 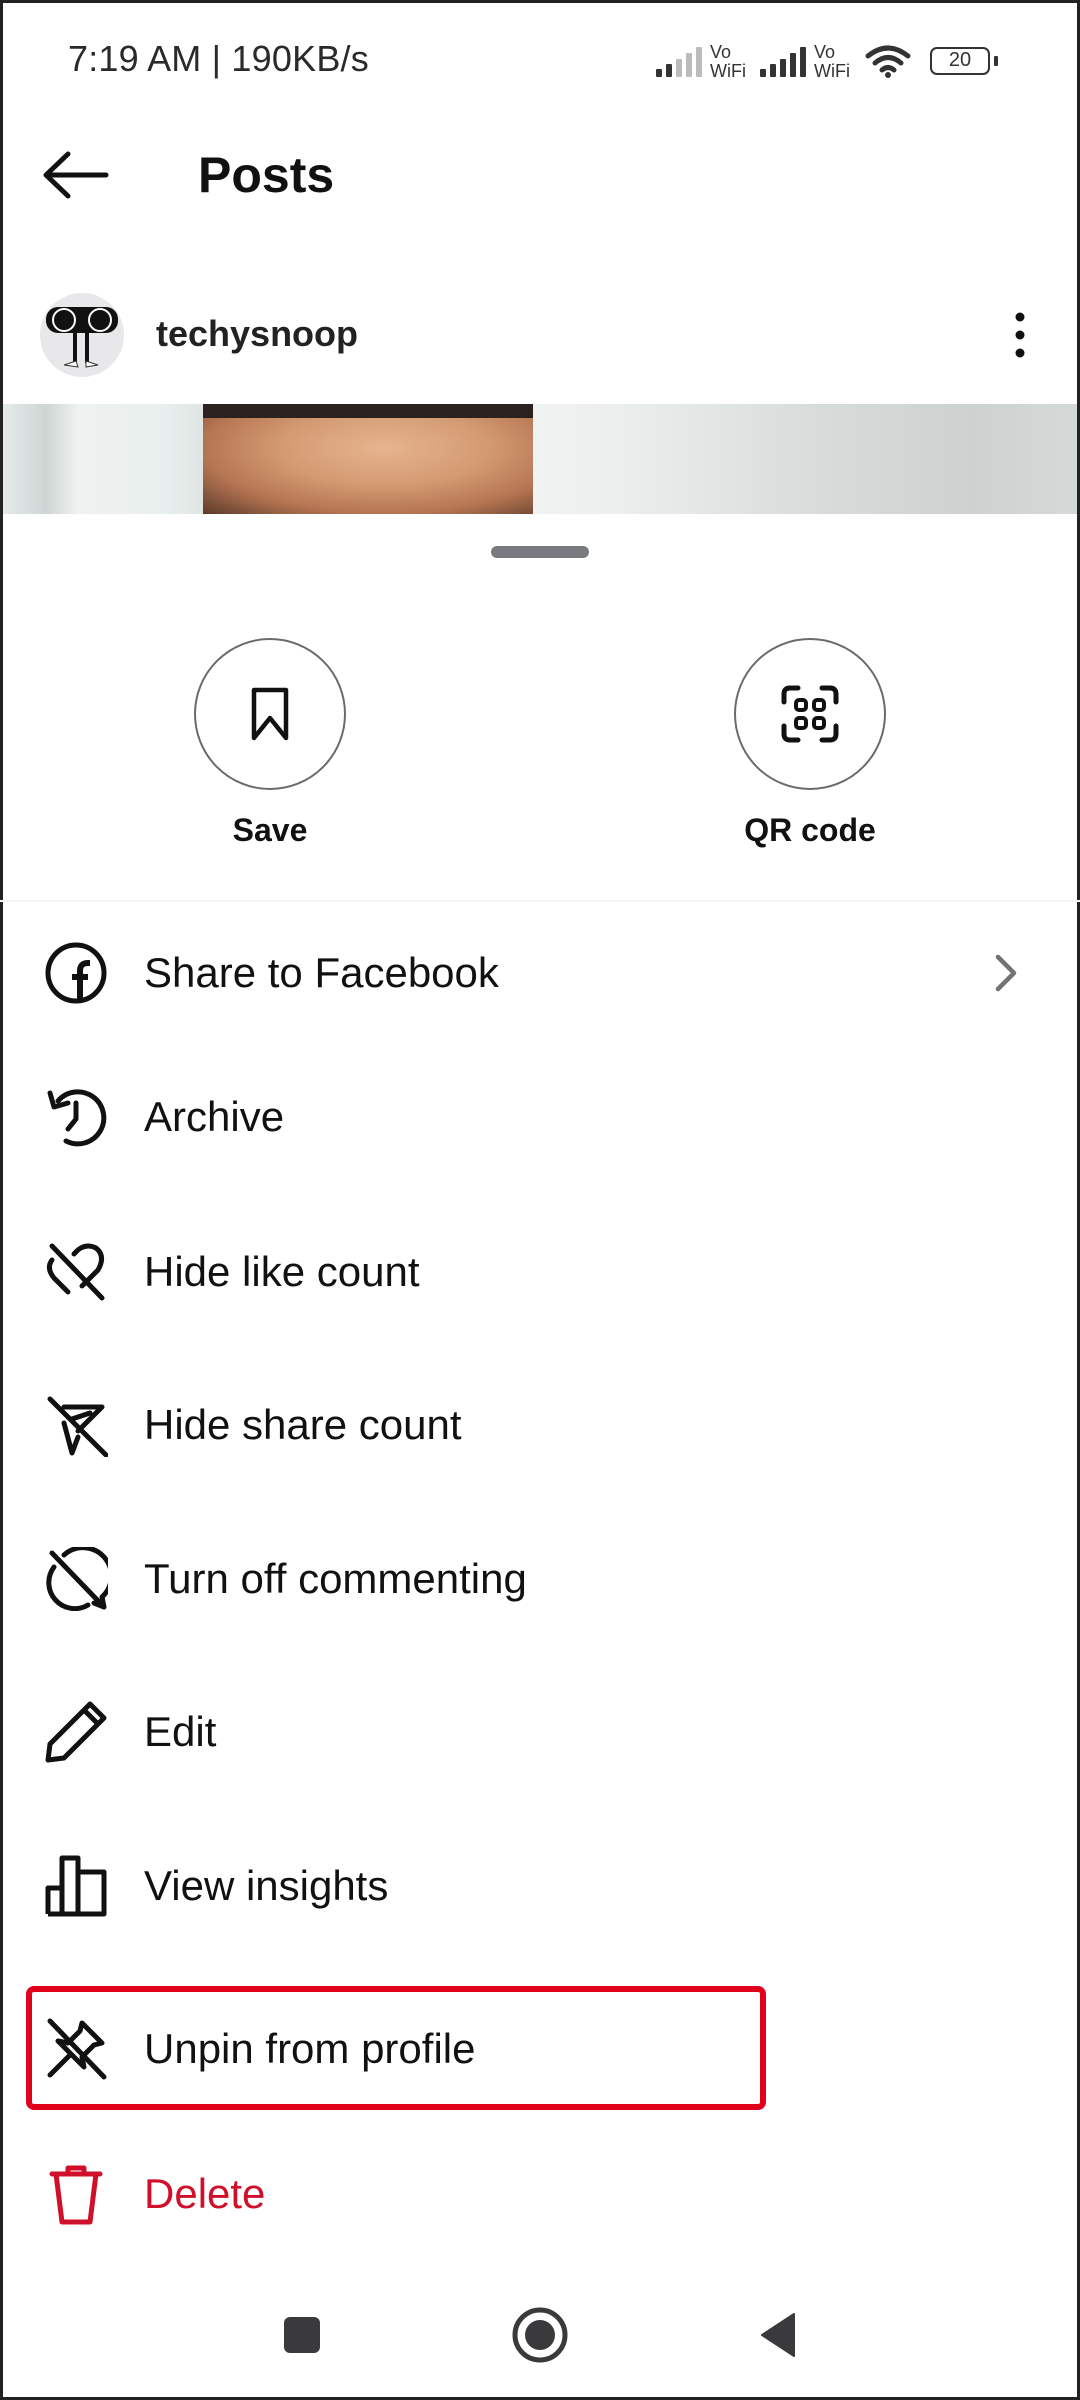 I want to click on signal-full-icon, so click(x=783, y=62).